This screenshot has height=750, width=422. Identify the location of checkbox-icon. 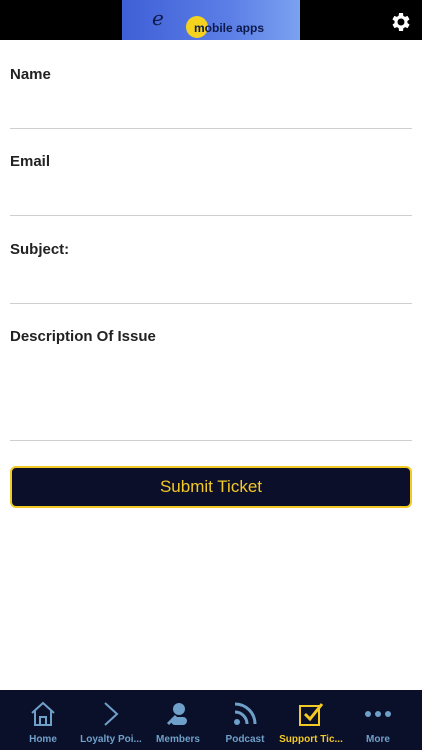
(311, 714).